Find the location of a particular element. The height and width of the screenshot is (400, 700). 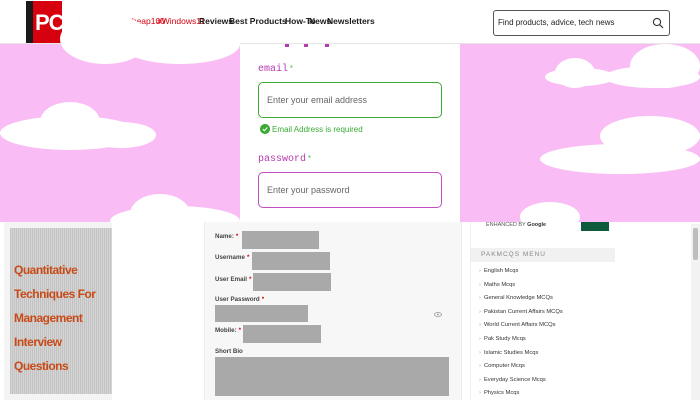

site-search-input: Find products, advice, tech news is located at coordinates (581, 23).